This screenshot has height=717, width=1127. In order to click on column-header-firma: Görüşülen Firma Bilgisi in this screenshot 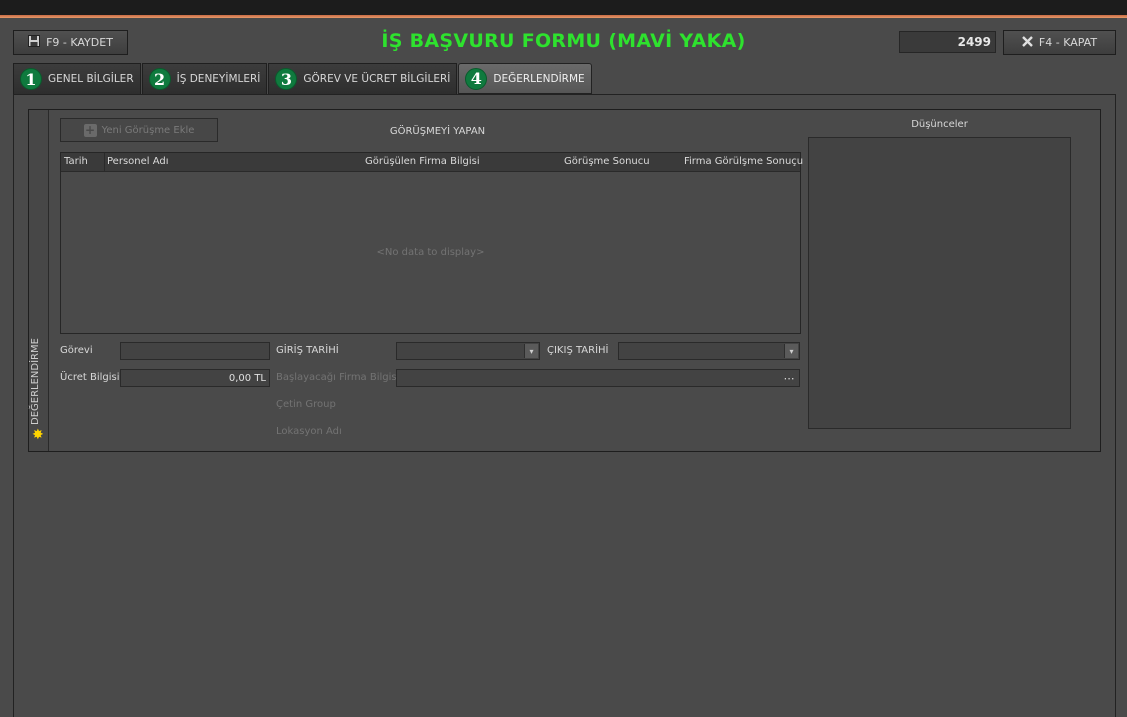, I will do `click(422, 161)`.